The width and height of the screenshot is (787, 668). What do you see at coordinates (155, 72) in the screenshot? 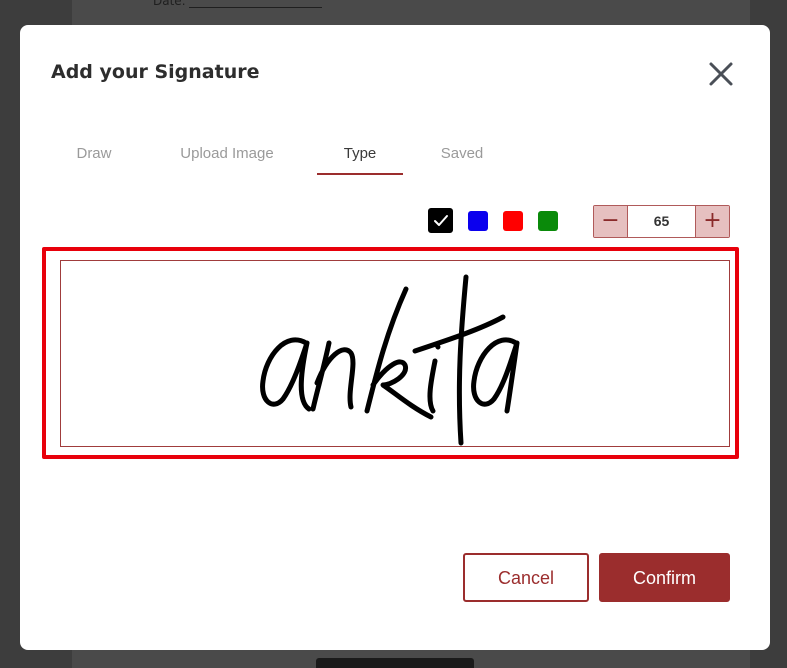
I see `modal-title: Add your Signature` at bounding box center [155, 72].